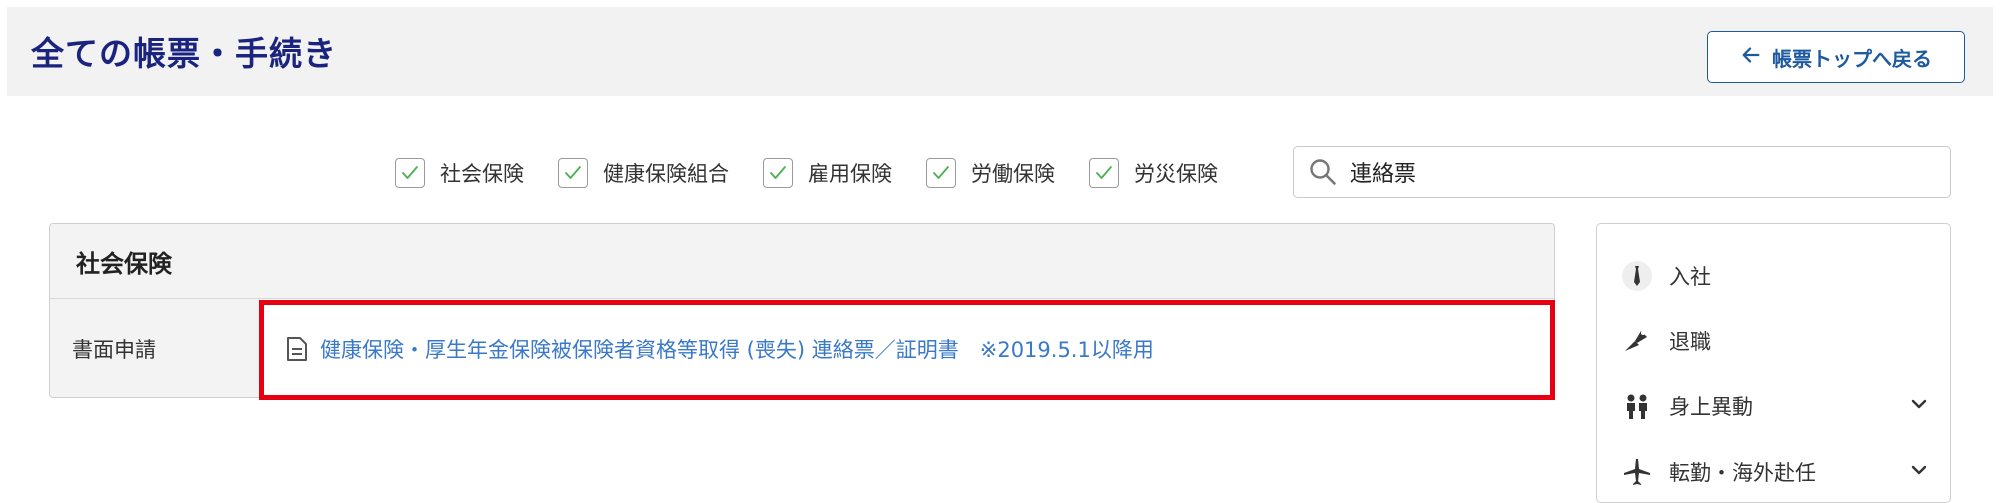 Image resolution: width=2000 pixels, height=503 pixels. What do you see at coordinates (1637, 341) in the screenshot?
I see `bouquet-icon` at bounding box center [1637, 341].